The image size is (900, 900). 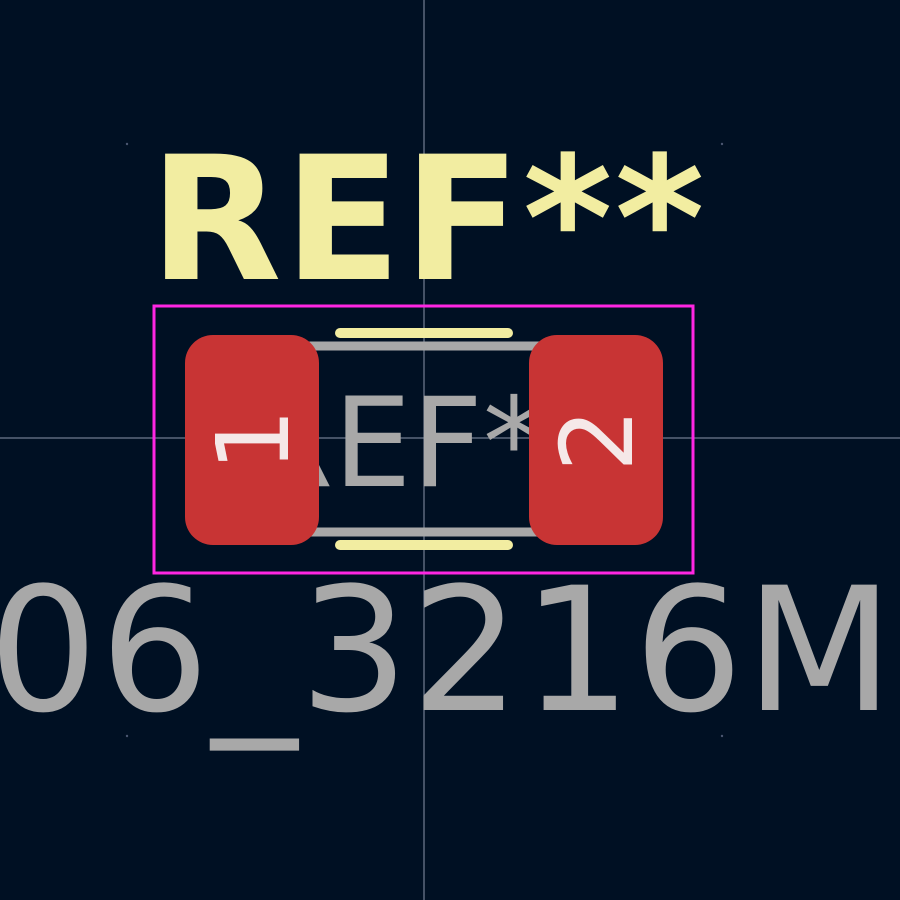 I want to click on pad-1-number: 1, so click(x=253, y=440).